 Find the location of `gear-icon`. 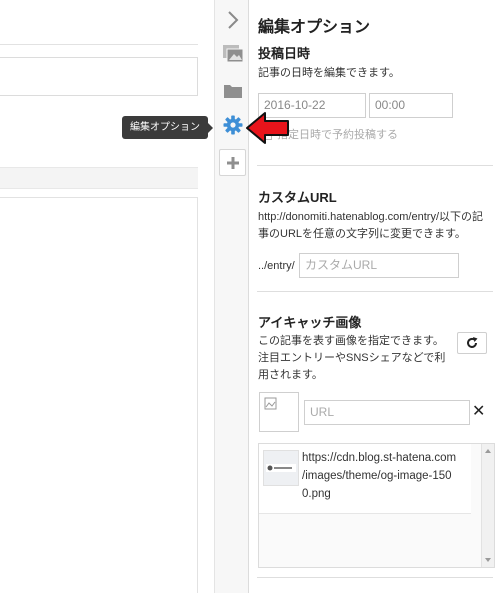

gear-icon is located at coordinates (232, 124).